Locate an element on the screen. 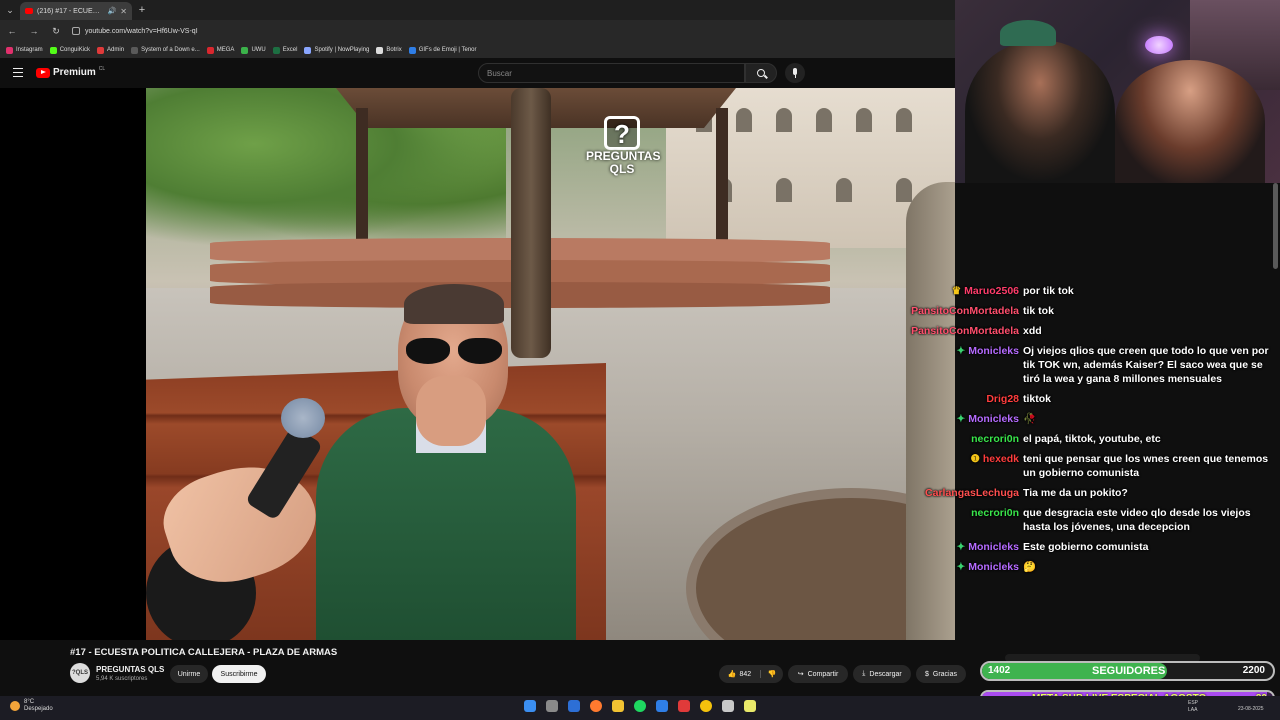 The width and height of the screenshot is (1280, 720). bookmark-item: Admin is located at coordinates (110, 50).